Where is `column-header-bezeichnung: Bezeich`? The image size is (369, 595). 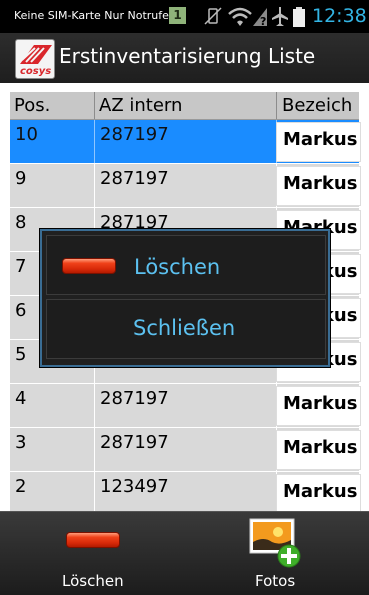
column-header-bezeichnung: Bezeich is located at coordinates (317, 105).